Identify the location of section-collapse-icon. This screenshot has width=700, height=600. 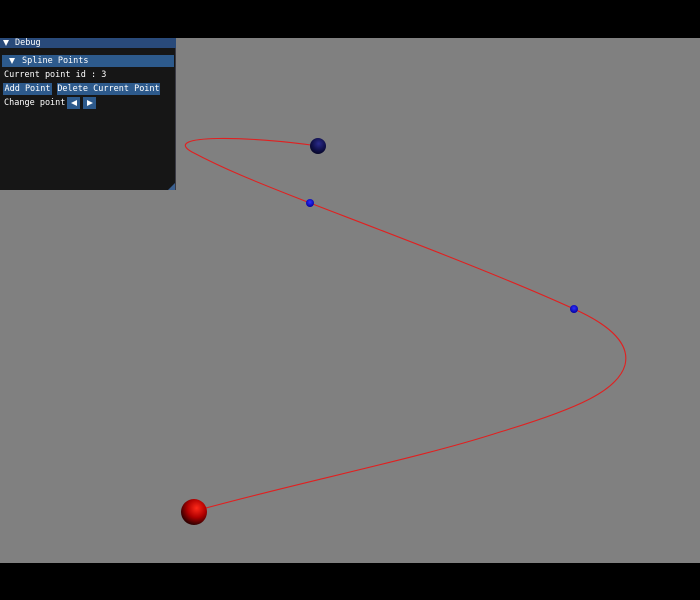
(12, 61).